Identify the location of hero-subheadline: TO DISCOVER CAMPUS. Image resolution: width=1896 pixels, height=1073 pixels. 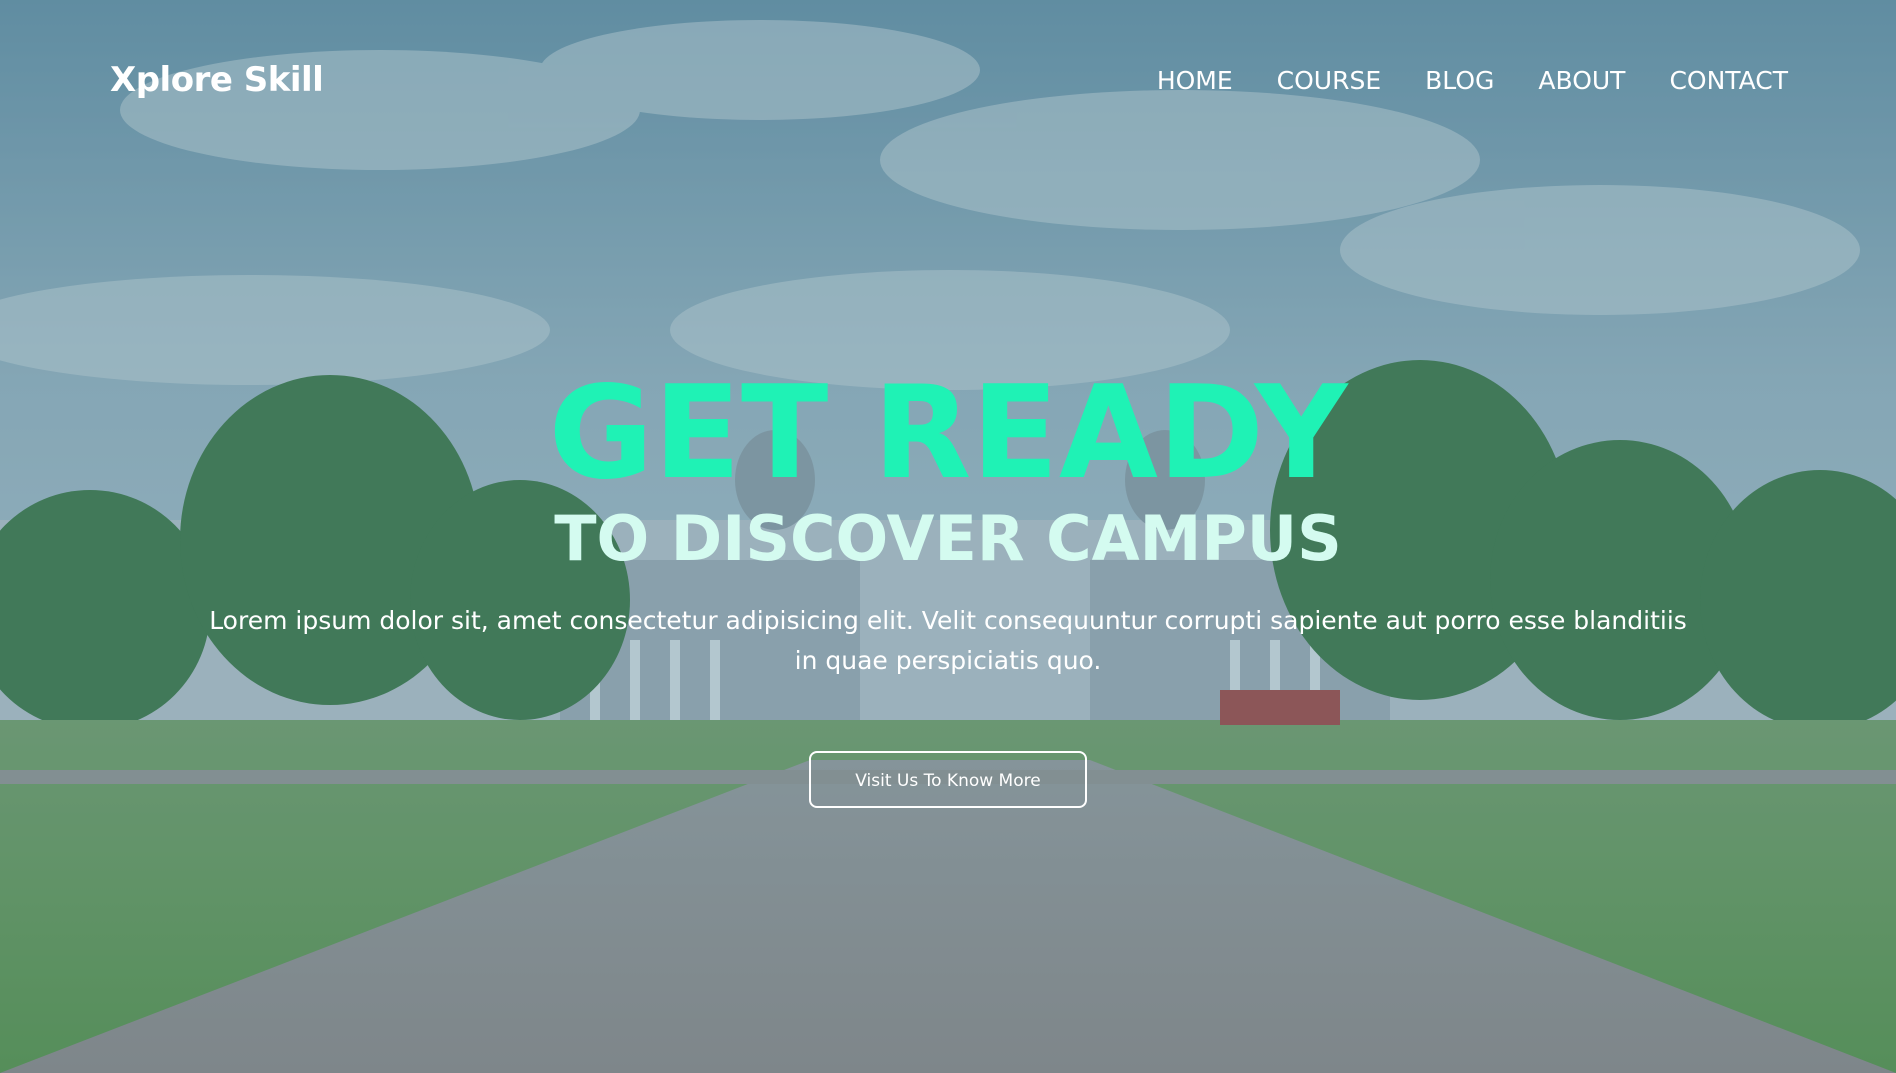
(948, 538).